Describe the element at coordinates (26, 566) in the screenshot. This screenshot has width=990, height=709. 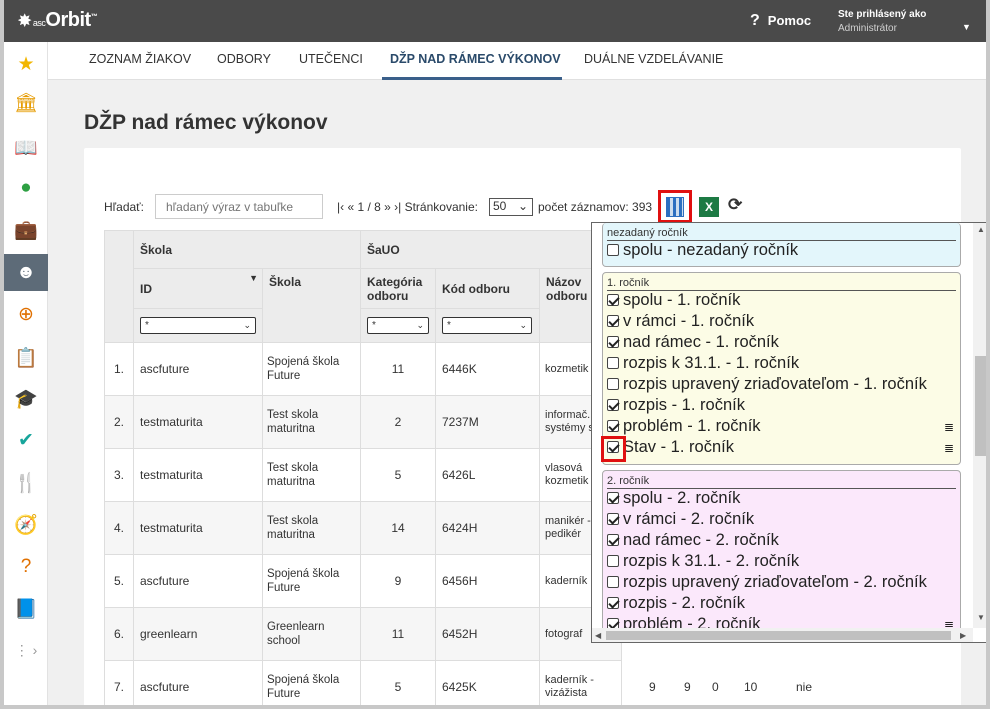
I see `help-book-icon: ?` at that location.